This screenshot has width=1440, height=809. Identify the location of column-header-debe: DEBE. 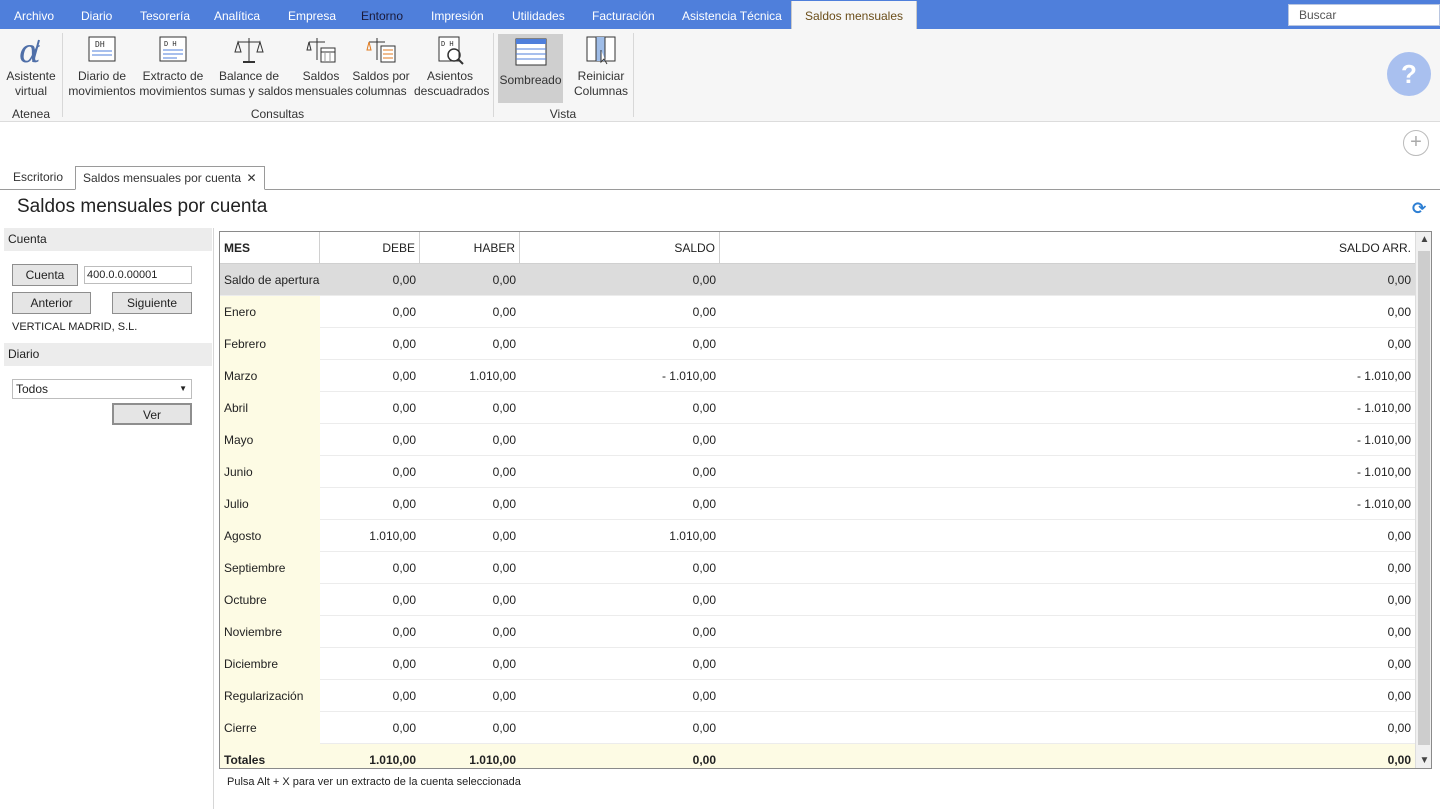
(370, 248).